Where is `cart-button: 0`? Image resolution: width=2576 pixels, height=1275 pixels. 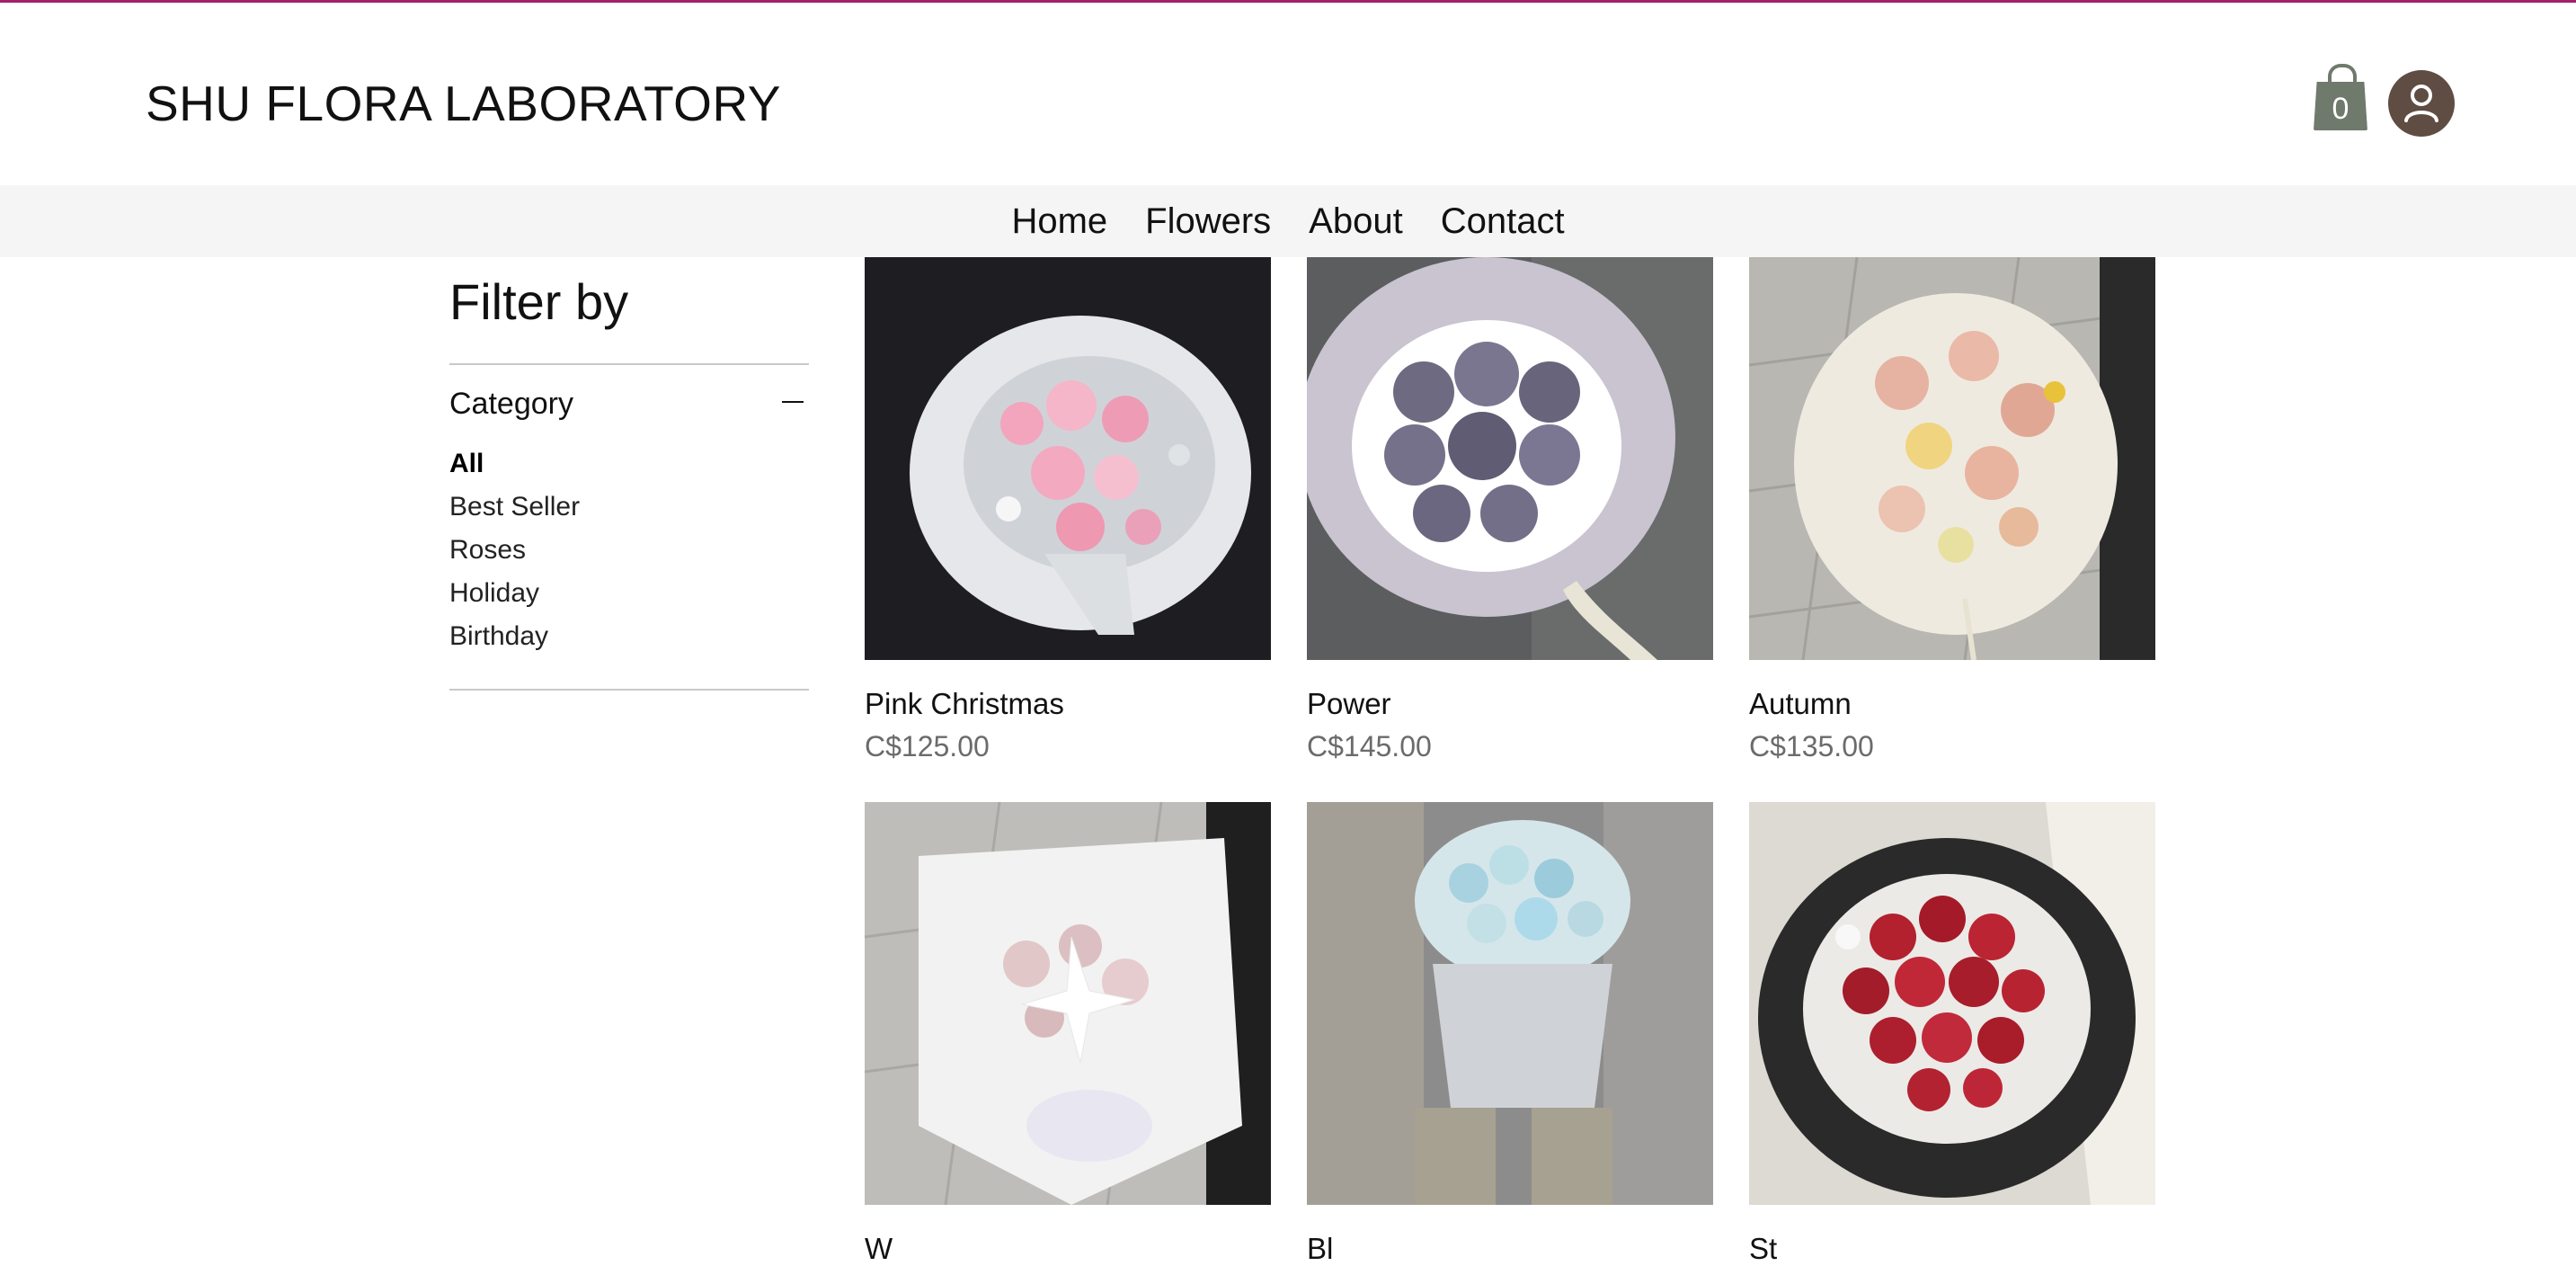 cart-button: 0 is located at coordinates (2340, 97).